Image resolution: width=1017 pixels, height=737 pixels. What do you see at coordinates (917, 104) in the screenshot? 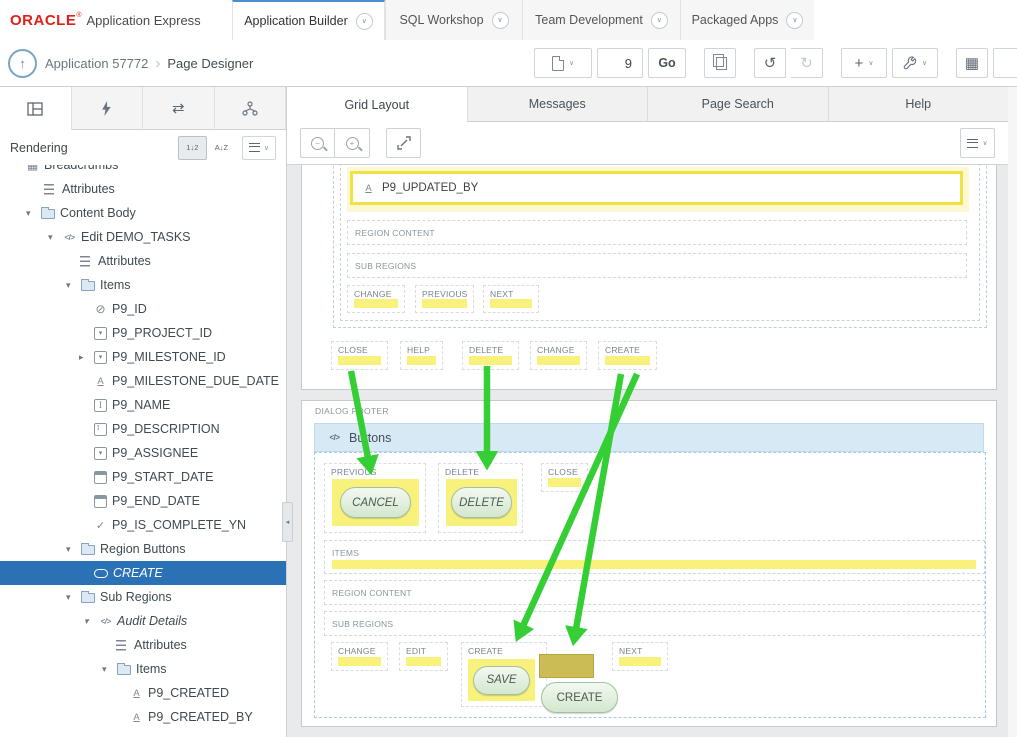
I see `tab-help: Help` at bounding box center [917, 104].